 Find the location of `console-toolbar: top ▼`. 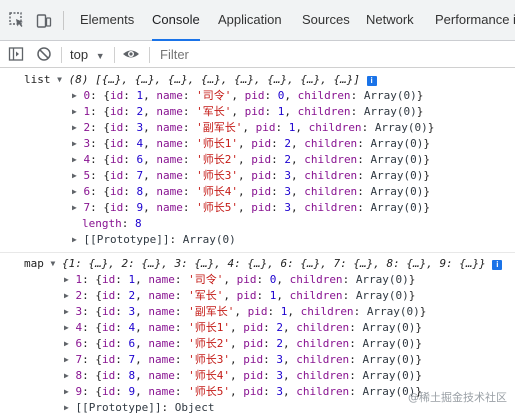

console-toolbar: top ▼ is located at coordinates (257, 54).